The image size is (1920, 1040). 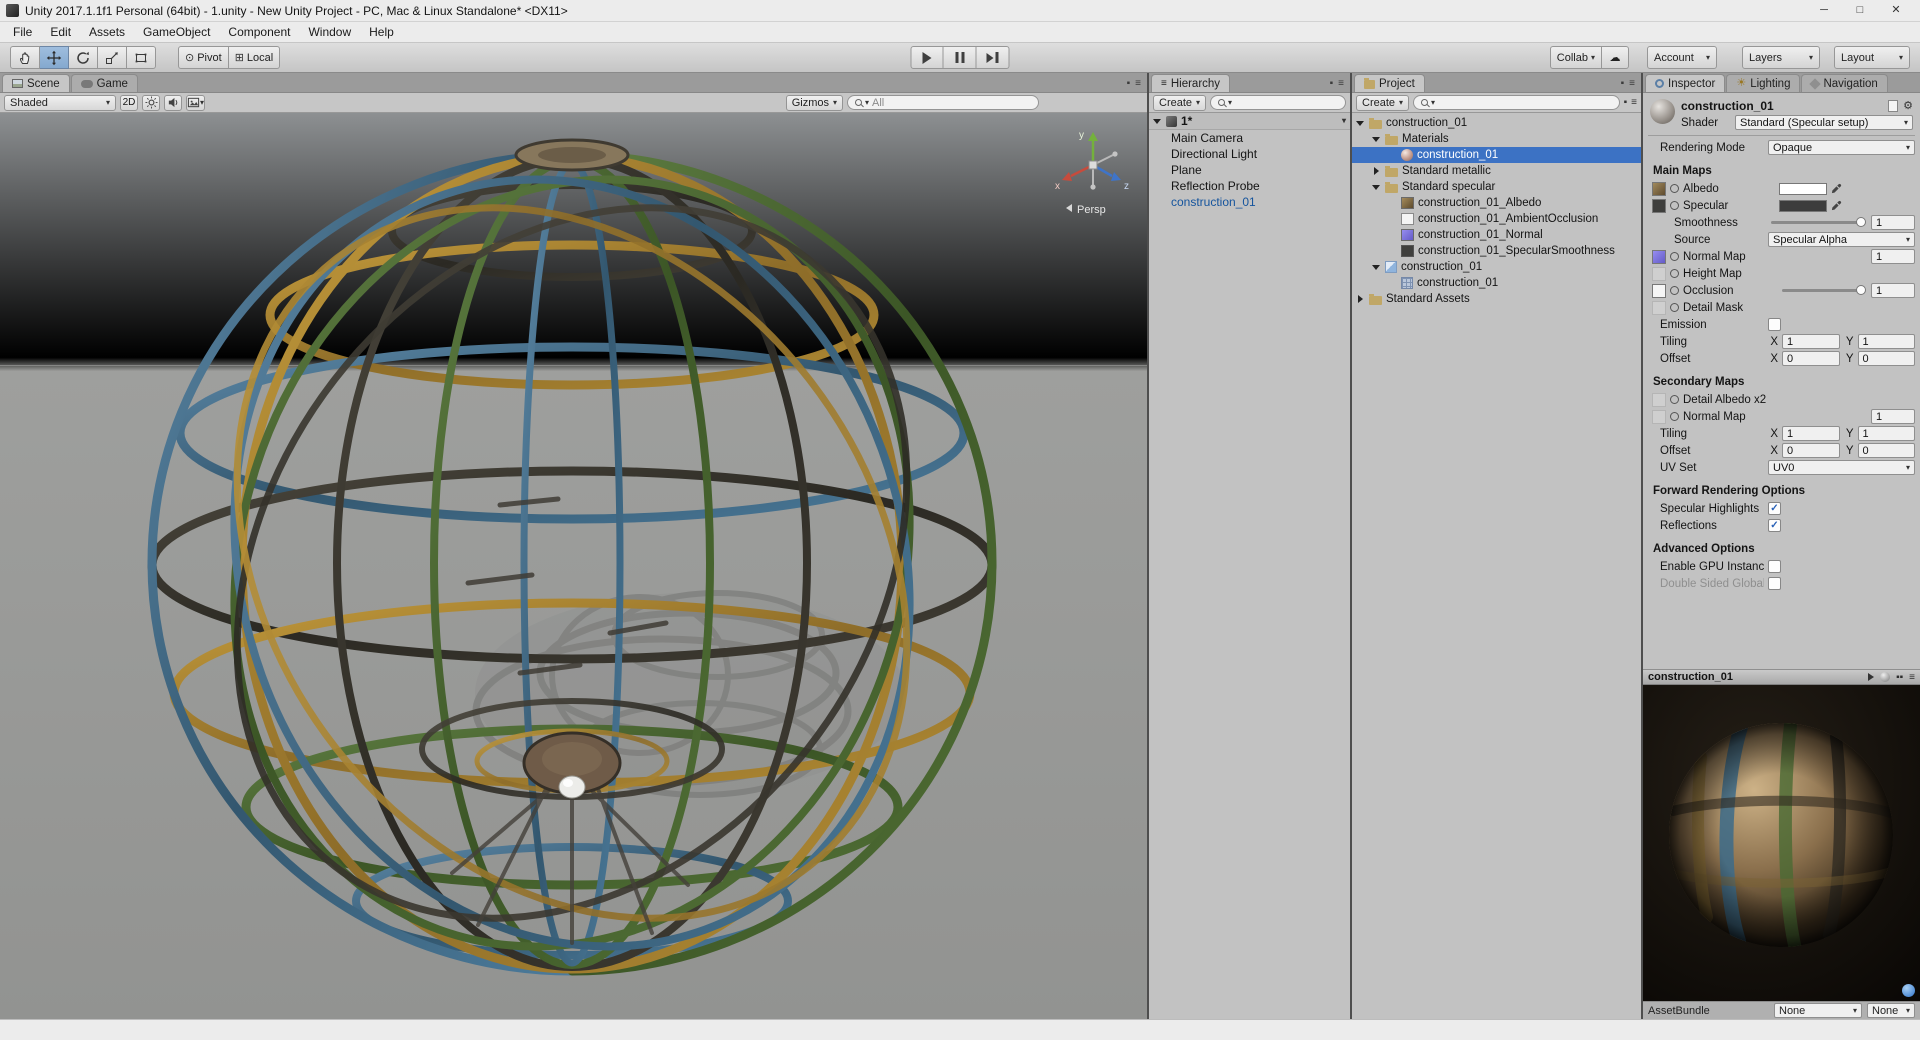 What do you see at coordinates (173, 102) in the screenshot?
I see `scene-audio-button` at bounding box center [173, 102].